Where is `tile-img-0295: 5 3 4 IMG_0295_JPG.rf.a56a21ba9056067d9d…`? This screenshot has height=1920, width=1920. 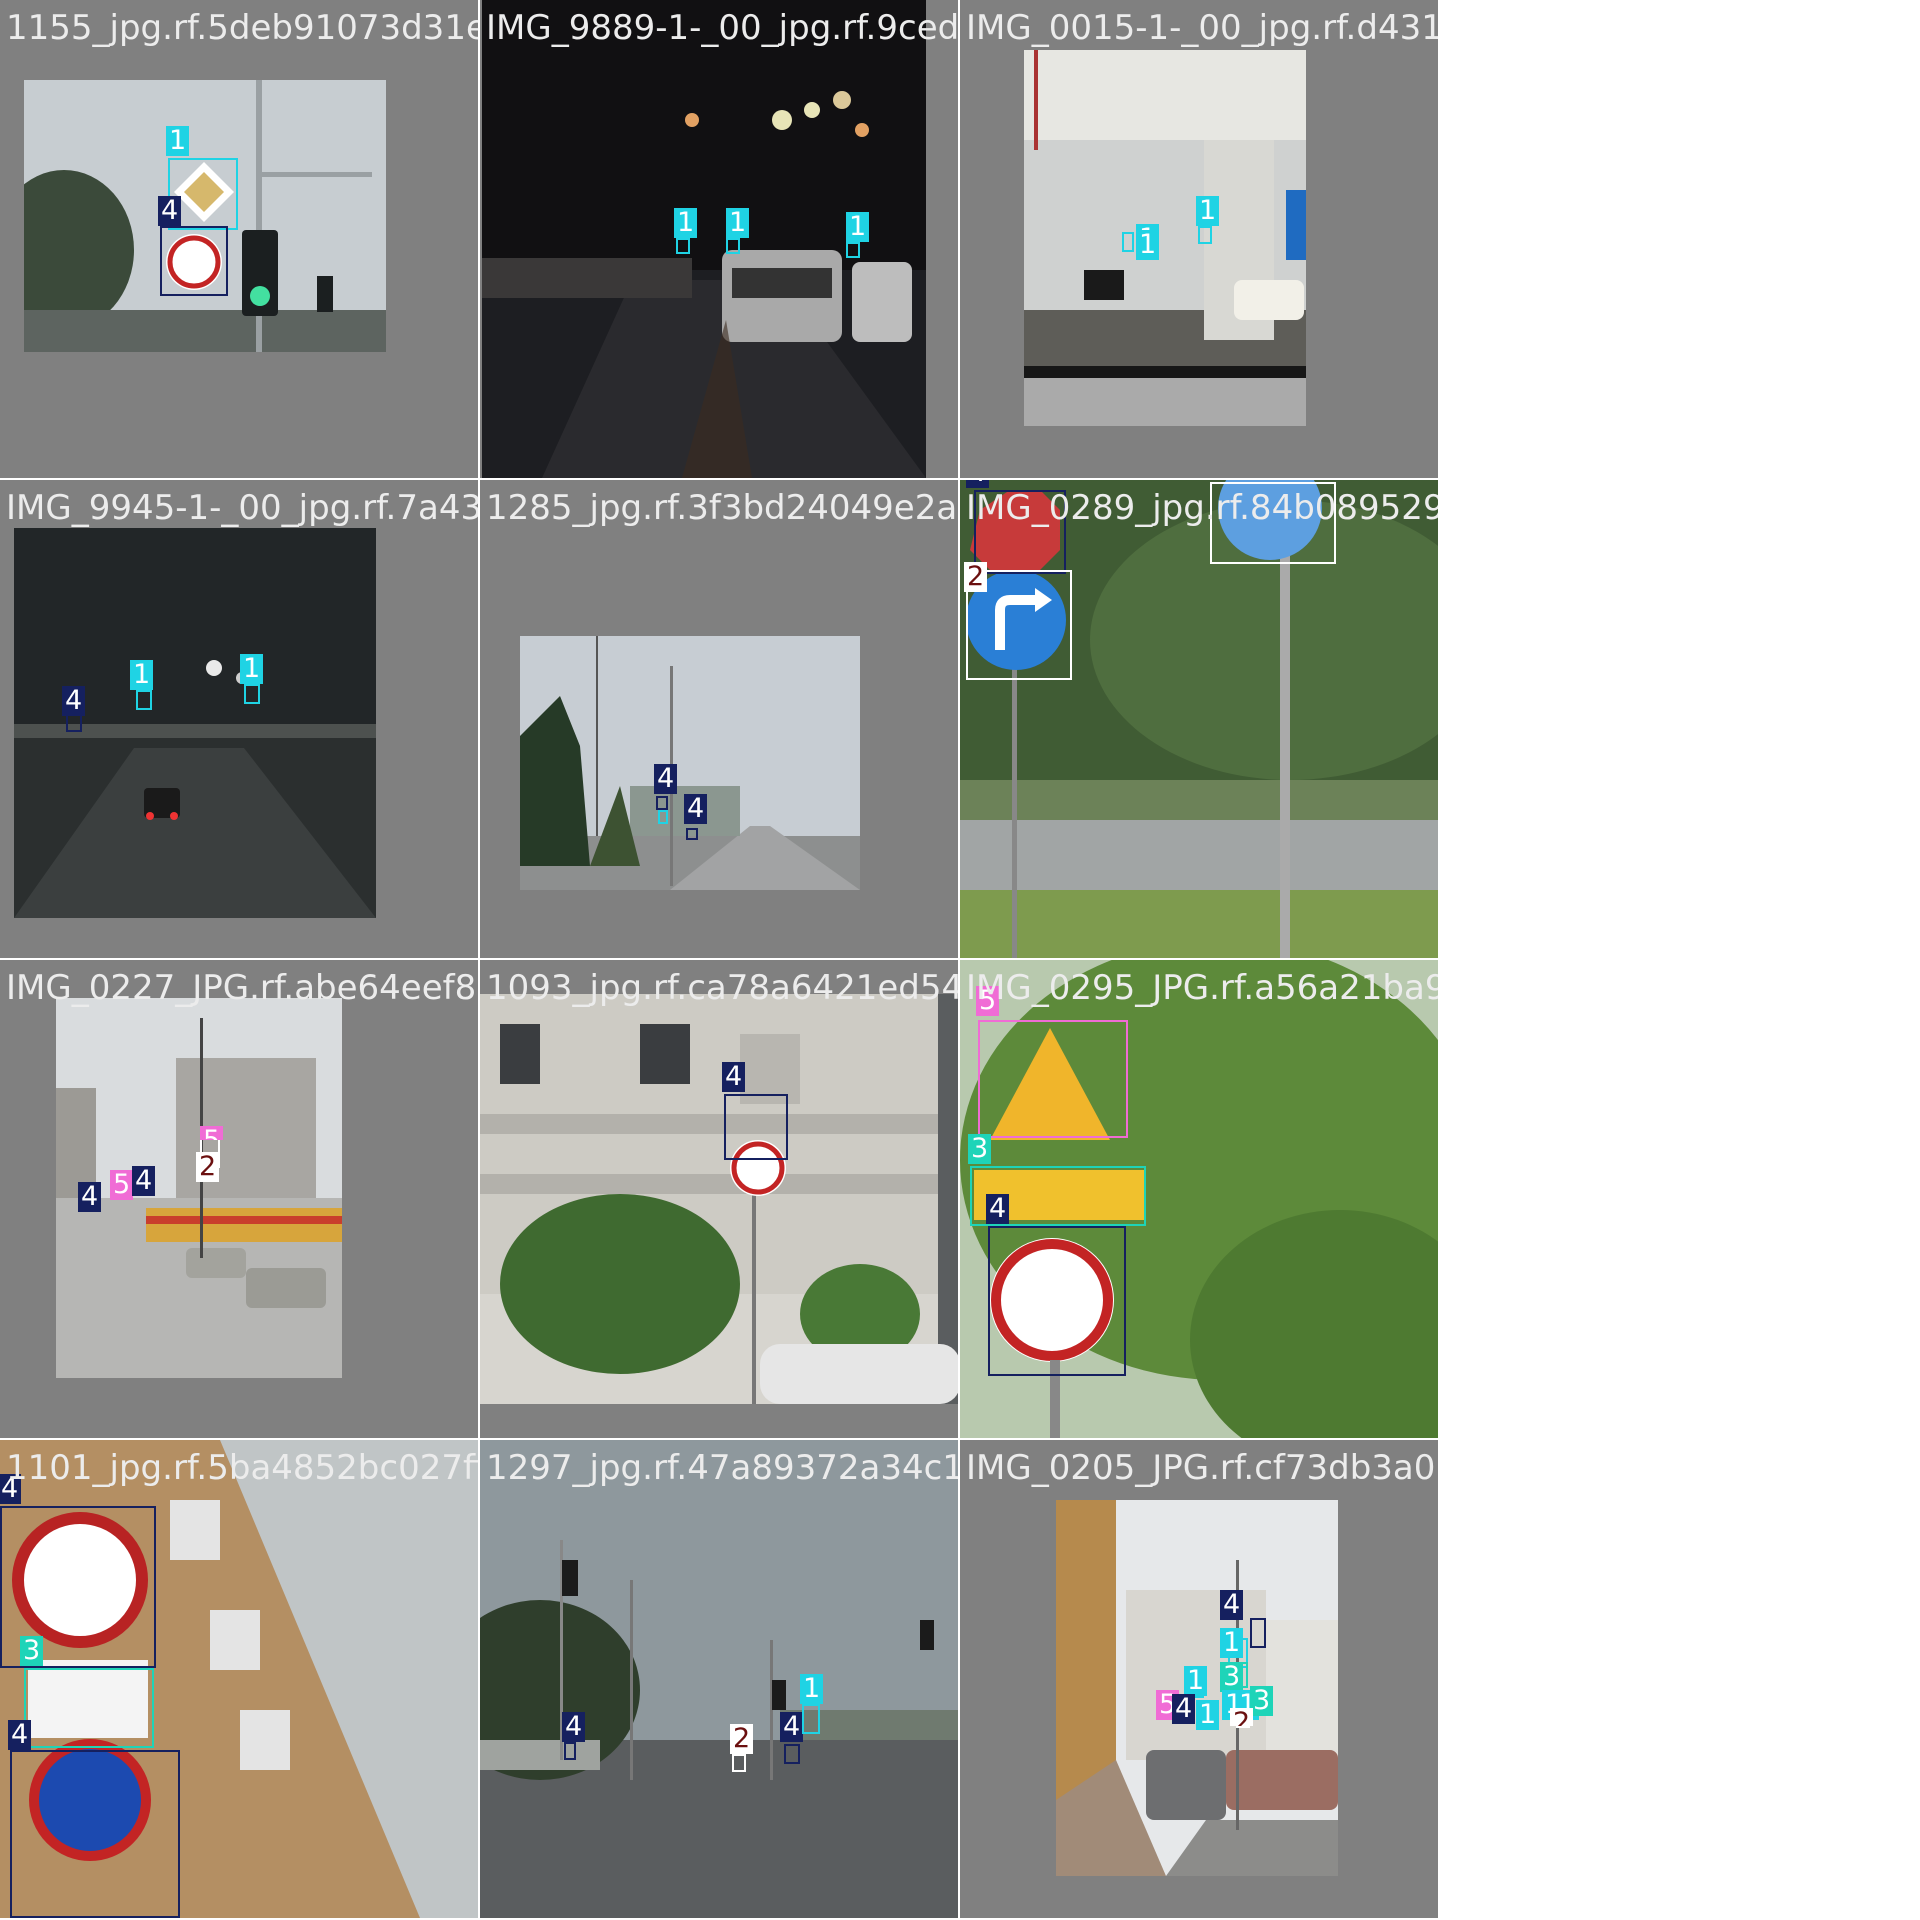 tile-img-0295: 5 3 4 IMG_0295_JPG.rf.a56a21ba9056067d9d… is located at coordinates (1199, 1199).